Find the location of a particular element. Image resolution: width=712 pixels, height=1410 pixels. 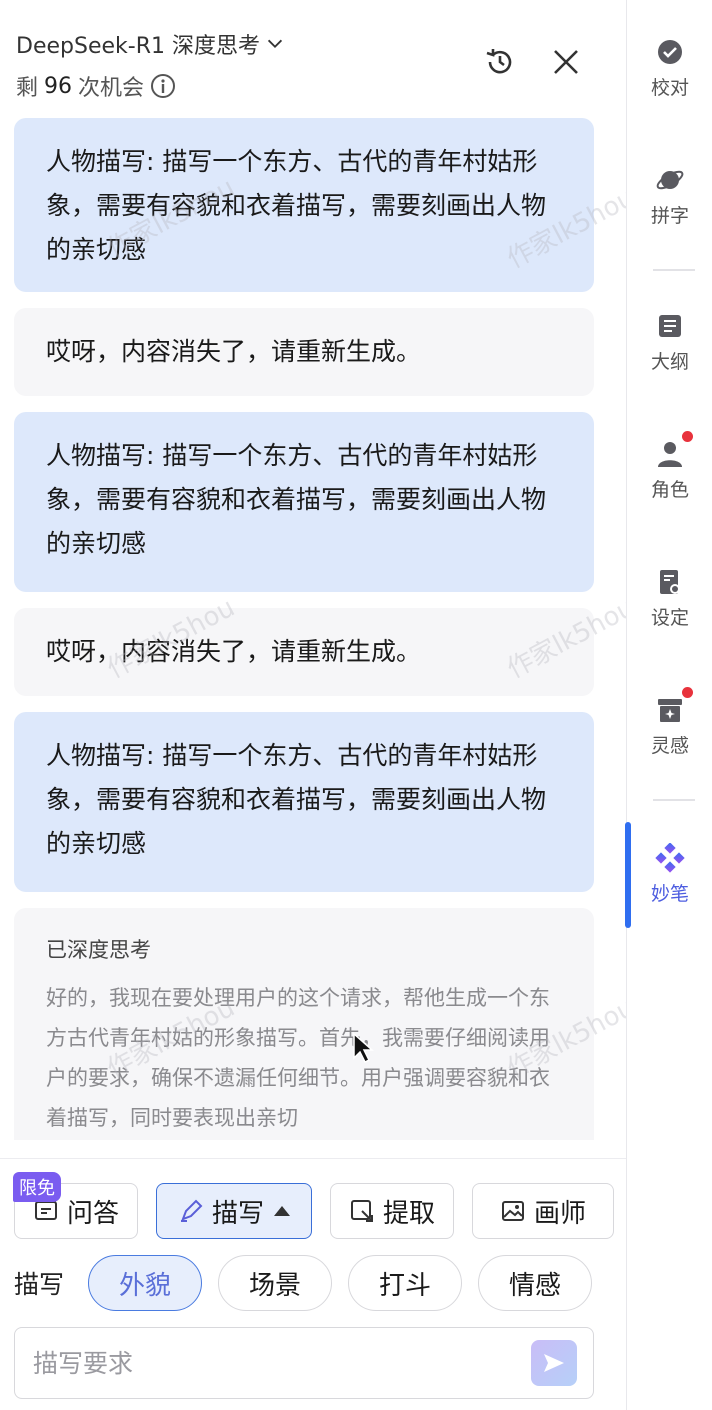

chip-appearance: 外貌 is located at coordinates (145, 1283).